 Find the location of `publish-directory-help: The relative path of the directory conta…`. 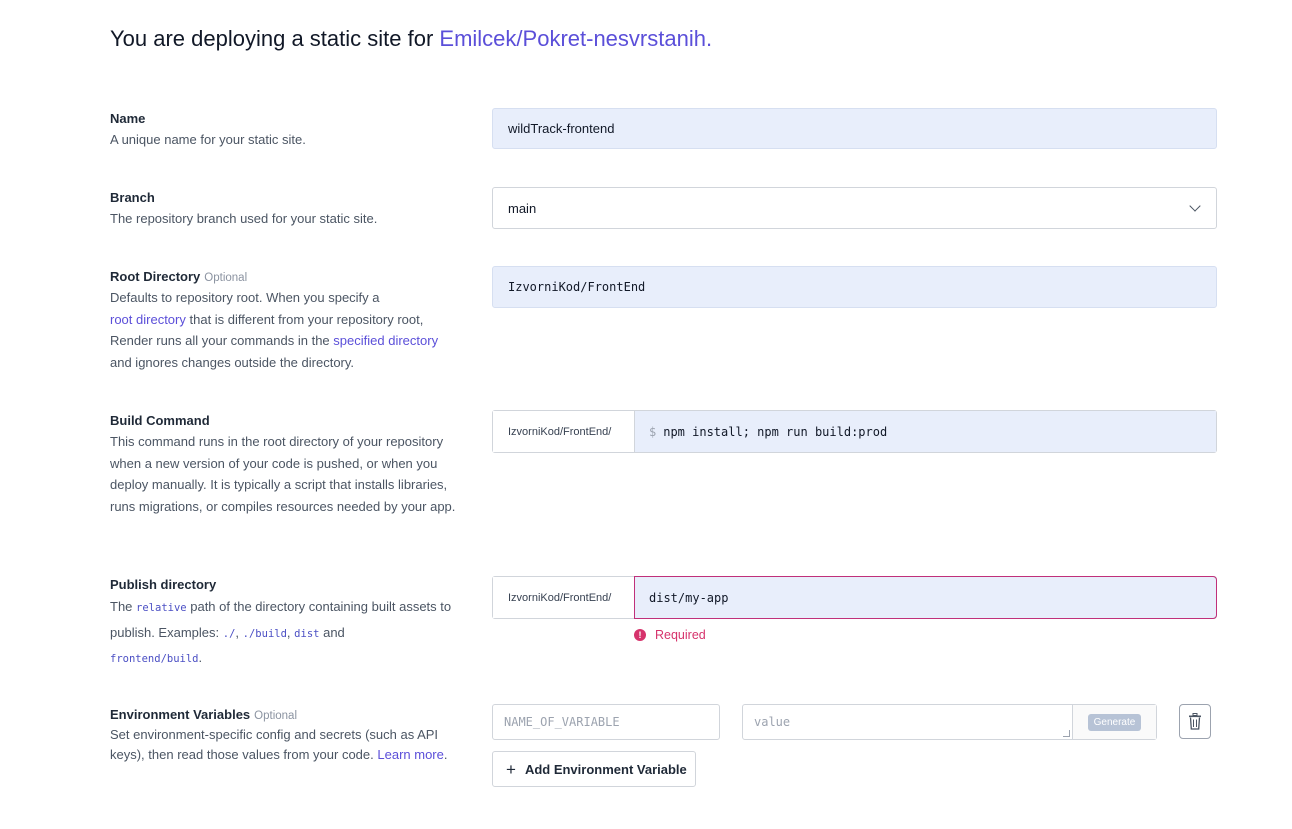

publish-directory-help: The relative path of the directory conta… is located at coordinates (285, 633).